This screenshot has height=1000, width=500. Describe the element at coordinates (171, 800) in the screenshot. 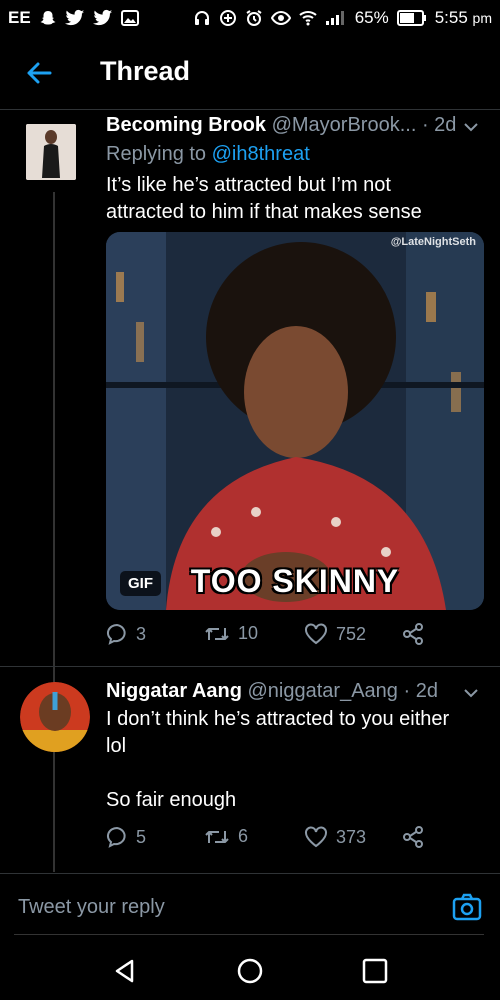

I see `tweet-text-line: So fair enough` at that location.